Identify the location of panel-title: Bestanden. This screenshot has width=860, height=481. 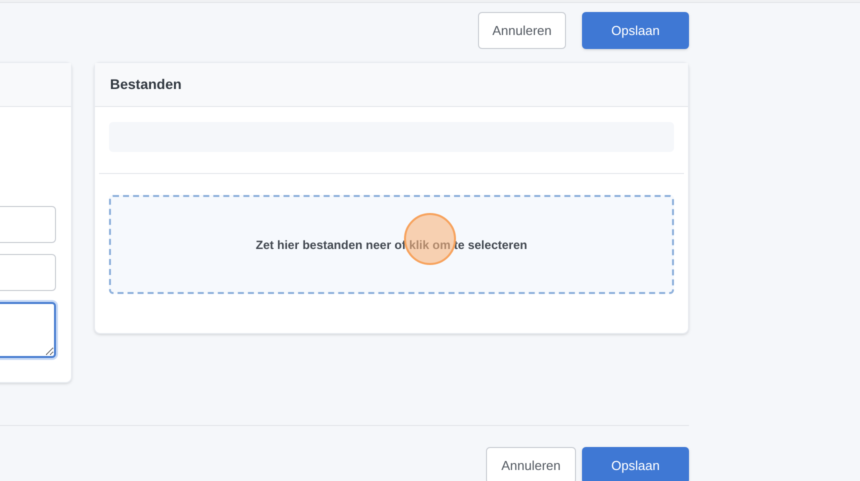
(146, 84).